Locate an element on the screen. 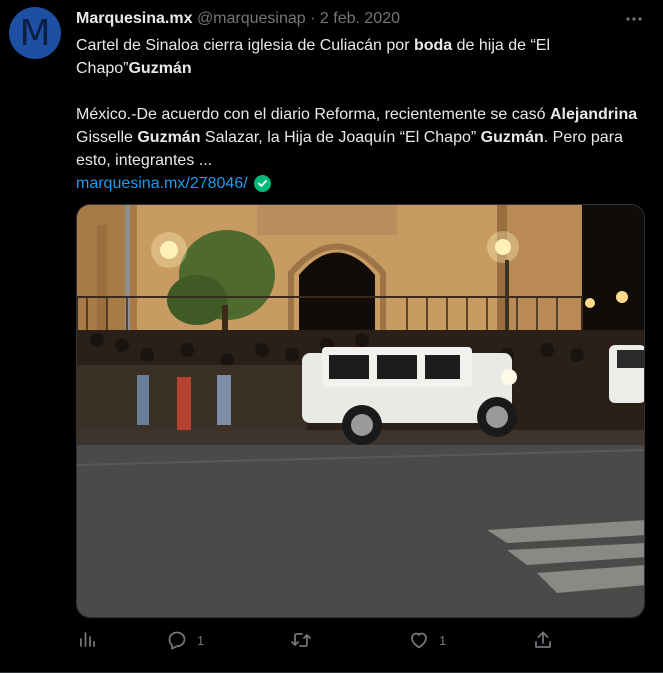 Image resolution: width=663 pixels, height=673 pixels. like-action: 1 is located at coordinates (427, 640).